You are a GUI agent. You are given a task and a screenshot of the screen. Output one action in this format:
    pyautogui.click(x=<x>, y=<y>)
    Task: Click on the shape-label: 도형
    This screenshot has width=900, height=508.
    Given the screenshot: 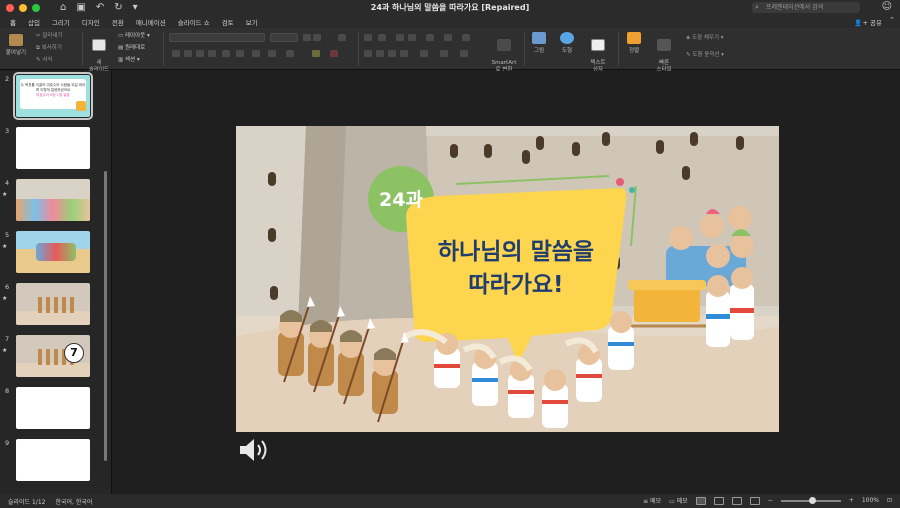 What is the action you would take?
    pyautogui.click(x=567, y=51)
    